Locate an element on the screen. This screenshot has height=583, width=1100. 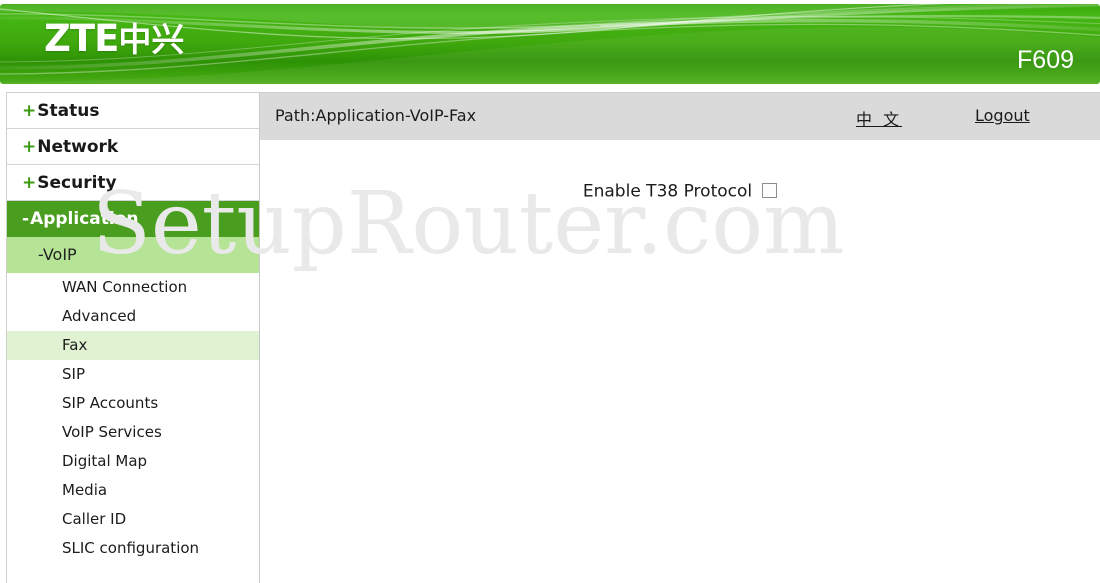
sidebar-item-security: +Security is located at coordinates (133, 183).